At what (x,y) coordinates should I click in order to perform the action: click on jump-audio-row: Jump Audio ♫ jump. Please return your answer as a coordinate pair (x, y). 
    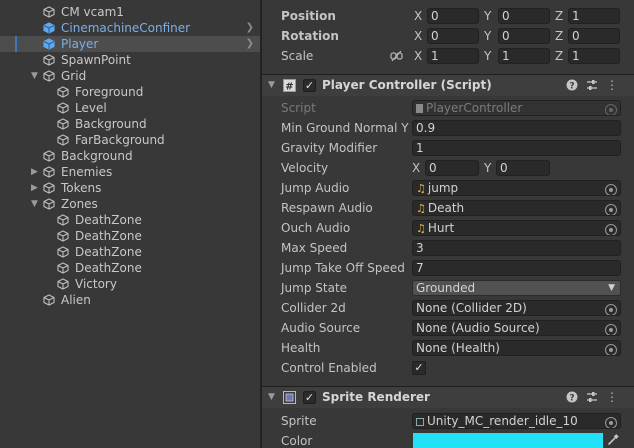
    Looking at the image, I should click on (448, 188).